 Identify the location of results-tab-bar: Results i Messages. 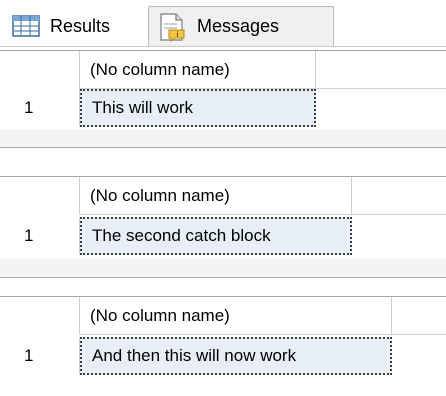
(223, 23).